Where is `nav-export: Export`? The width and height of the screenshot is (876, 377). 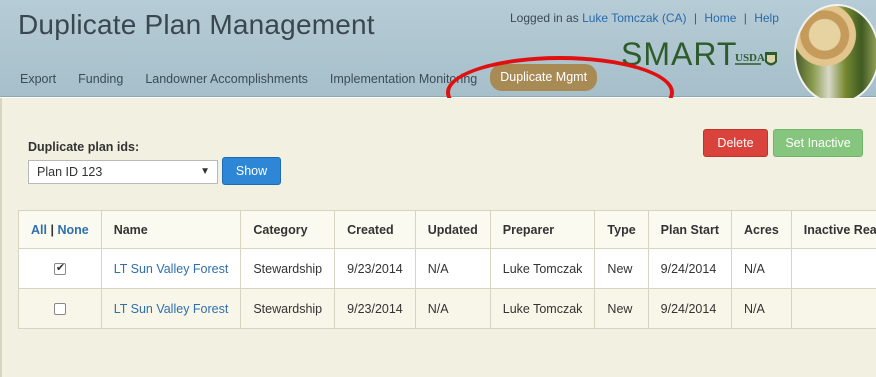 nav-export: Export is located at coordinates (38, 79).